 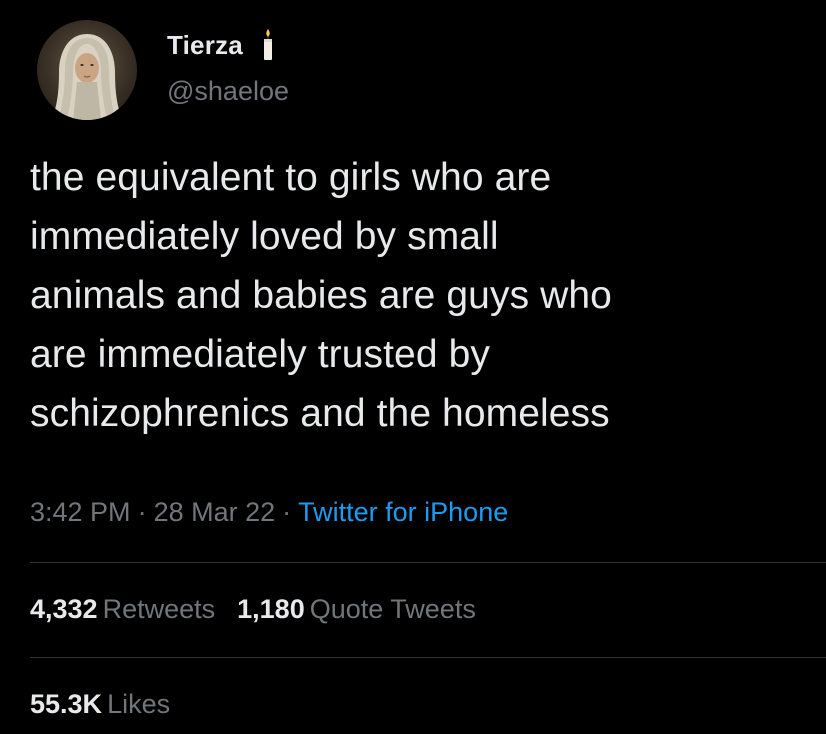 What do you see at coordinates (205, 45) in the screenshot?
I see `display-name: Tierza` at bounding box center [205, 45].